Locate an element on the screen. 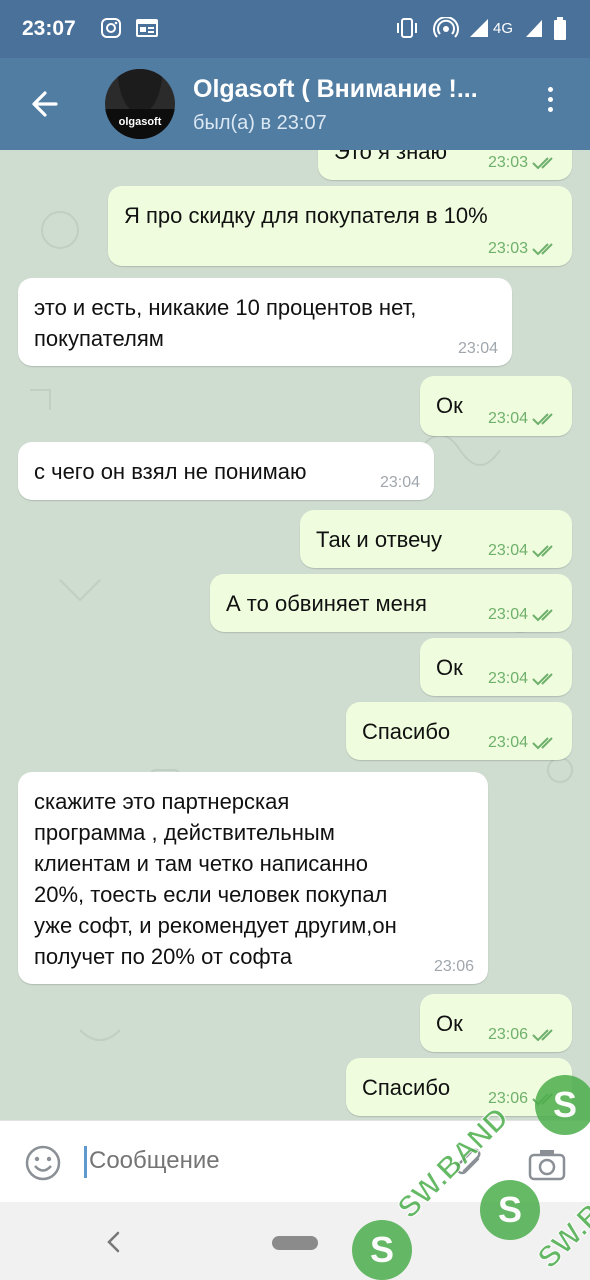 The width and height of the screenshot is (590, 1280). message-text: Я про скидку для покупателя в 10% is located at coordinates (306, 215).